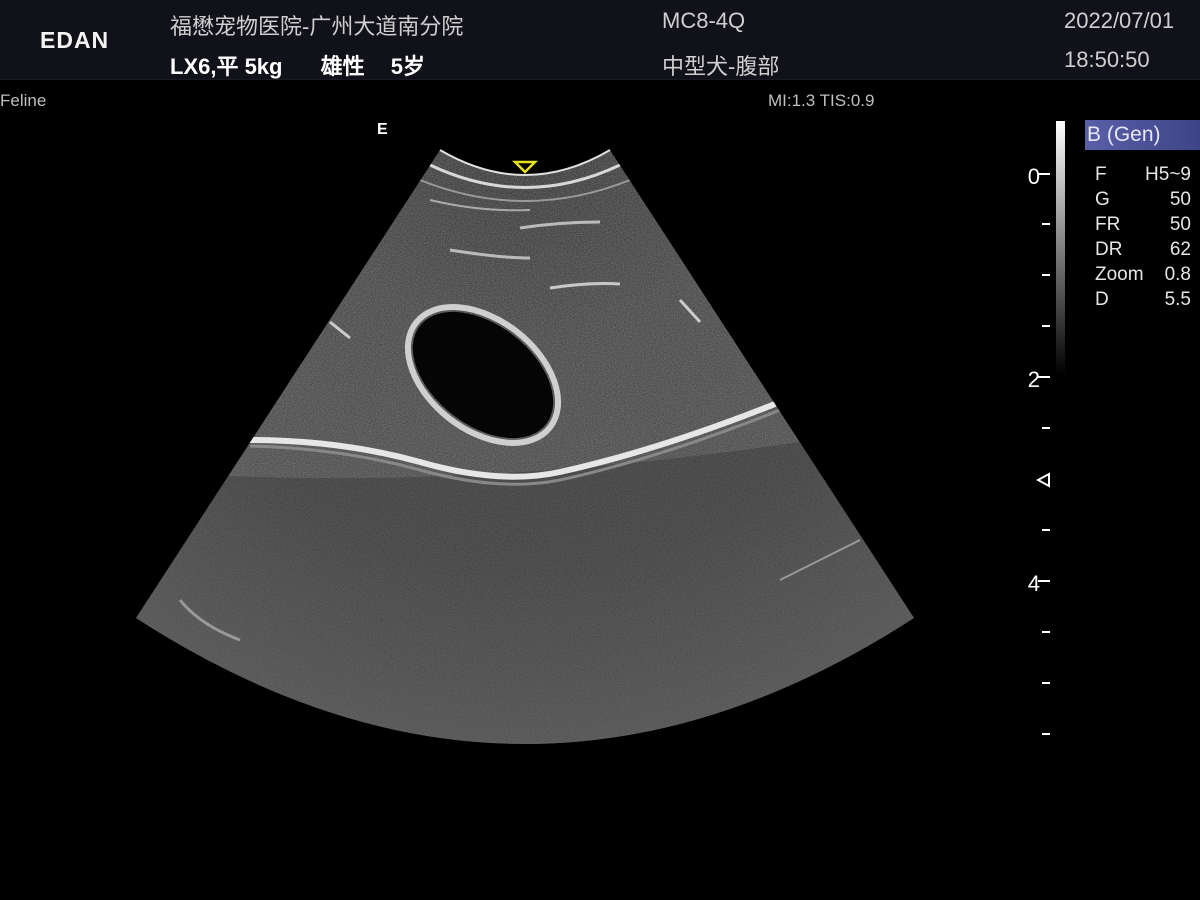  What do you see at coordinates (1168, 174) in the screenshot?
I see `param-value: H5~9` at bounding box center [1168, 174].